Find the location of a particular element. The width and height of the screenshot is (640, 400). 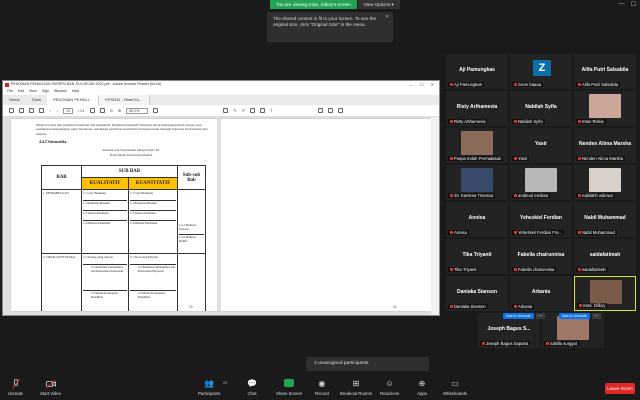

participant-label: andriuul melissa is located at coordinates (531, 195).